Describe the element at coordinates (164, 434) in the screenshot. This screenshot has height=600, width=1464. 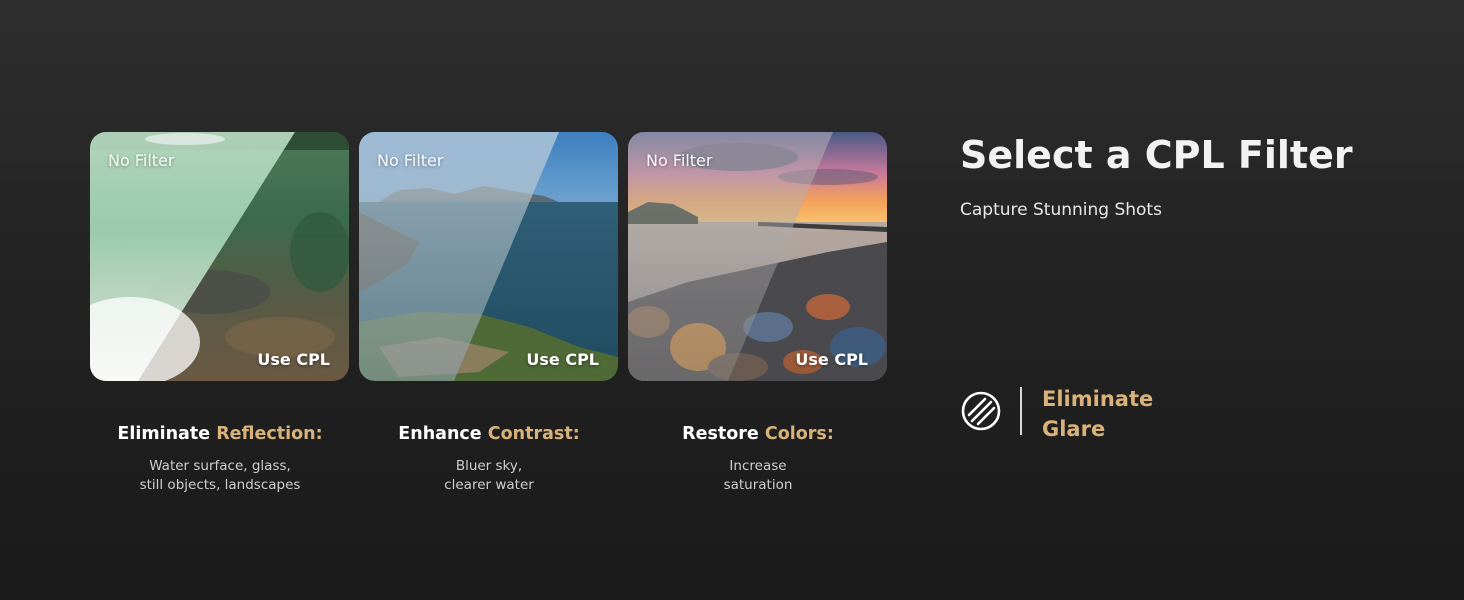
I see `caption-lead: Eliminate` at that location.